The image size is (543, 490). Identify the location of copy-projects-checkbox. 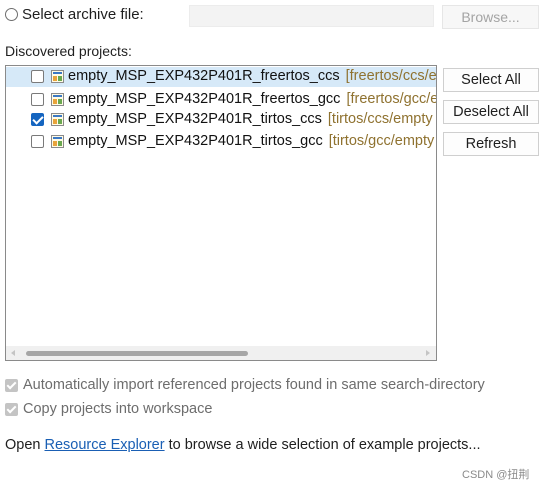
(11, 409).